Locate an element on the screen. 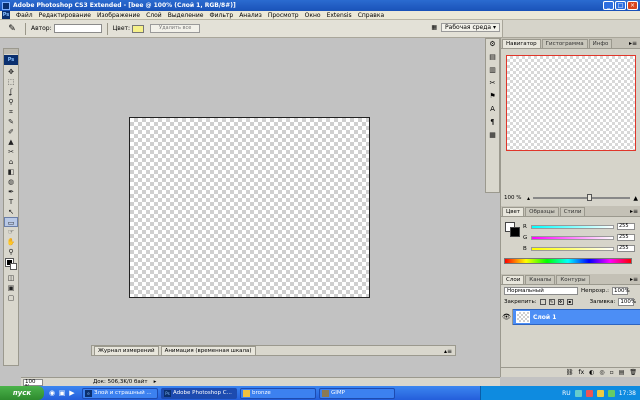 Image resolution: width=640 pixels, height=400 pixels. tab-paths: Контуры is located at coordinates (573, 279).